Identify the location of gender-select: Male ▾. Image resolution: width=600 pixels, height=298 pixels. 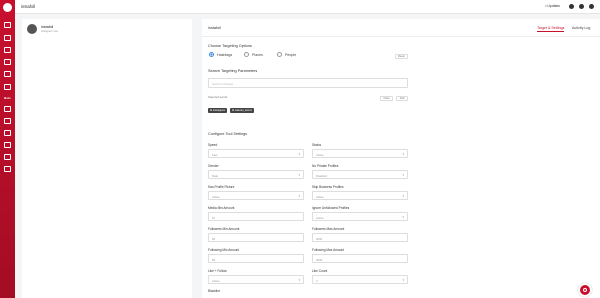
(256, 174).